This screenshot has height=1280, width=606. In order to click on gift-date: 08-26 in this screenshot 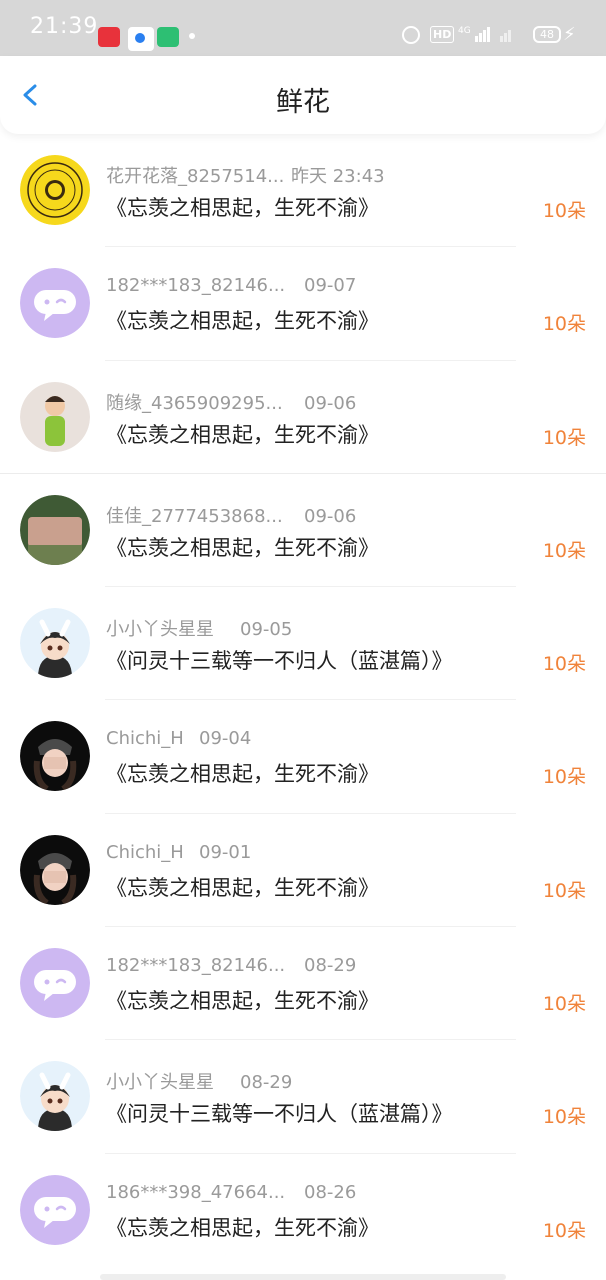, I will do `click(330, 1192)`.